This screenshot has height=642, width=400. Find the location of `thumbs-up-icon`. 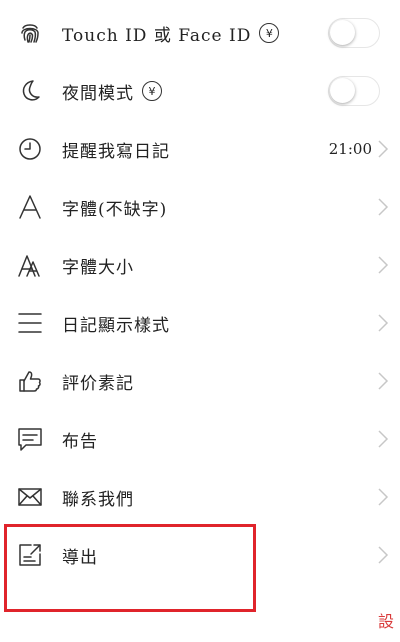

thumbs-up-icon is located at coordinates (30, 381).